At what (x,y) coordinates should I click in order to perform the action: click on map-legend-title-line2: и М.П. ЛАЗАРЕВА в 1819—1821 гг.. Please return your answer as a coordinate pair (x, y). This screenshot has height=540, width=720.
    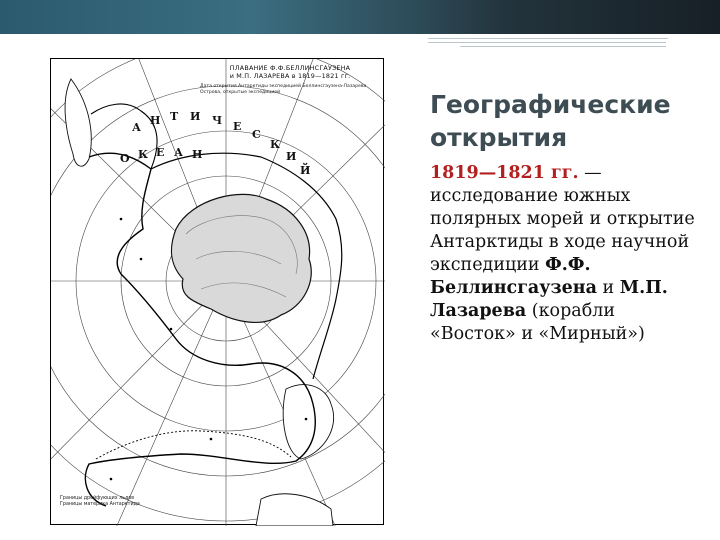
    Looking at the image, I should click on (290, 76).